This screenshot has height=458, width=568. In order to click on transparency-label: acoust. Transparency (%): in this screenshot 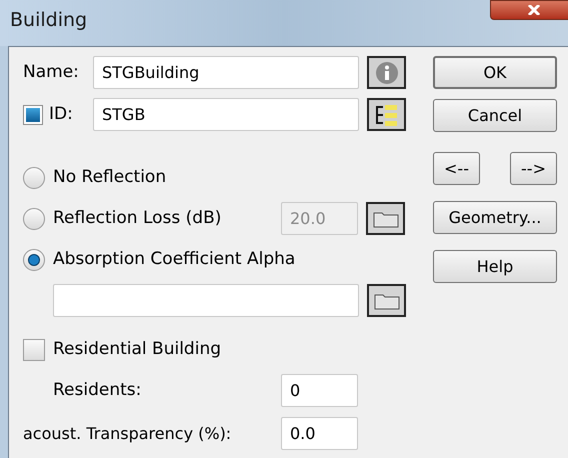, I will do `click(127, 433)`.